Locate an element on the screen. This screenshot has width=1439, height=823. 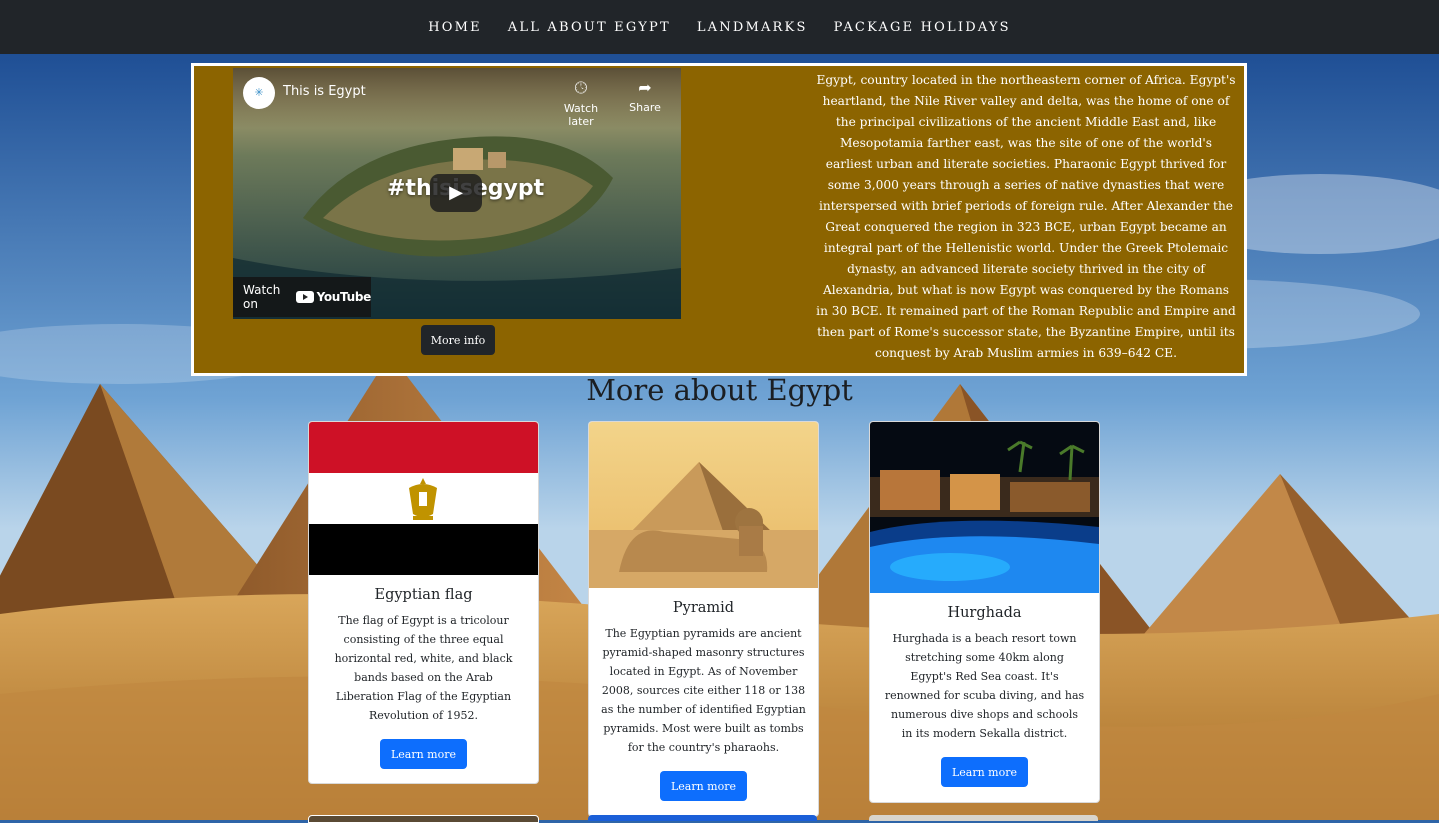
channel-avatar-icon: ✳ is located at coordinates (259, 93).